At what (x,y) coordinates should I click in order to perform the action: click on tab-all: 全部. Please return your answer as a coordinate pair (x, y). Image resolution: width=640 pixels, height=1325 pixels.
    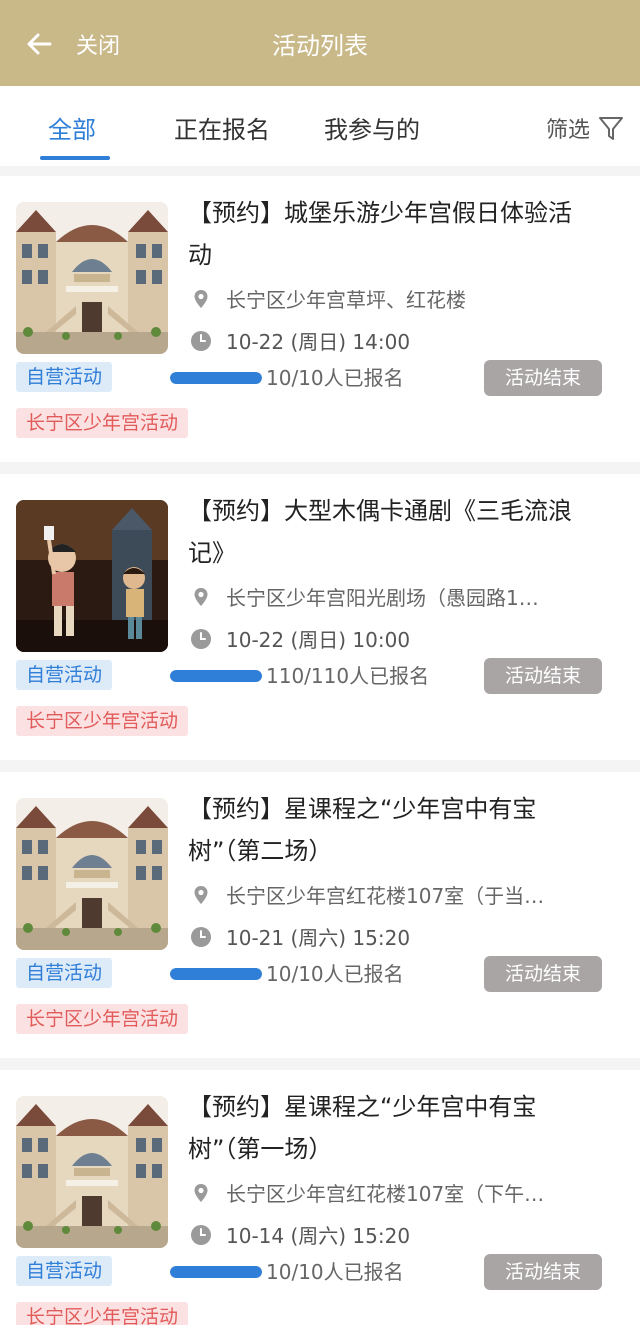
    Looking at the image, I should click on (72, 127).